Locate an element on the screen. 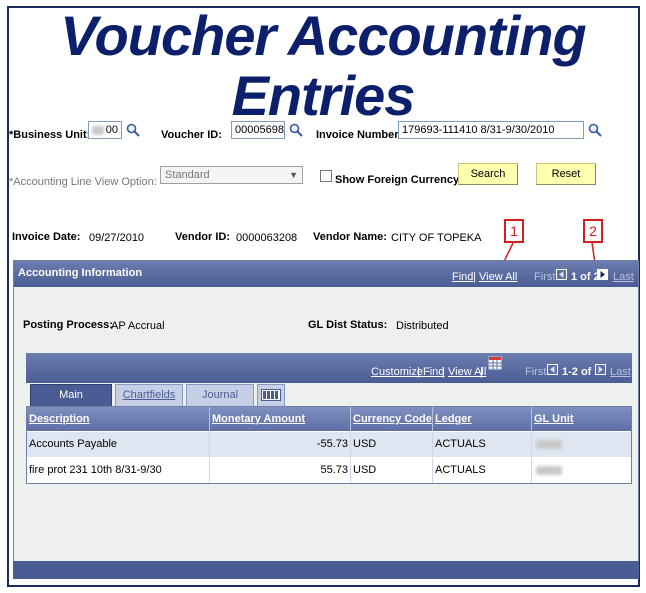  next-icon is located at coordinates (602, 274).